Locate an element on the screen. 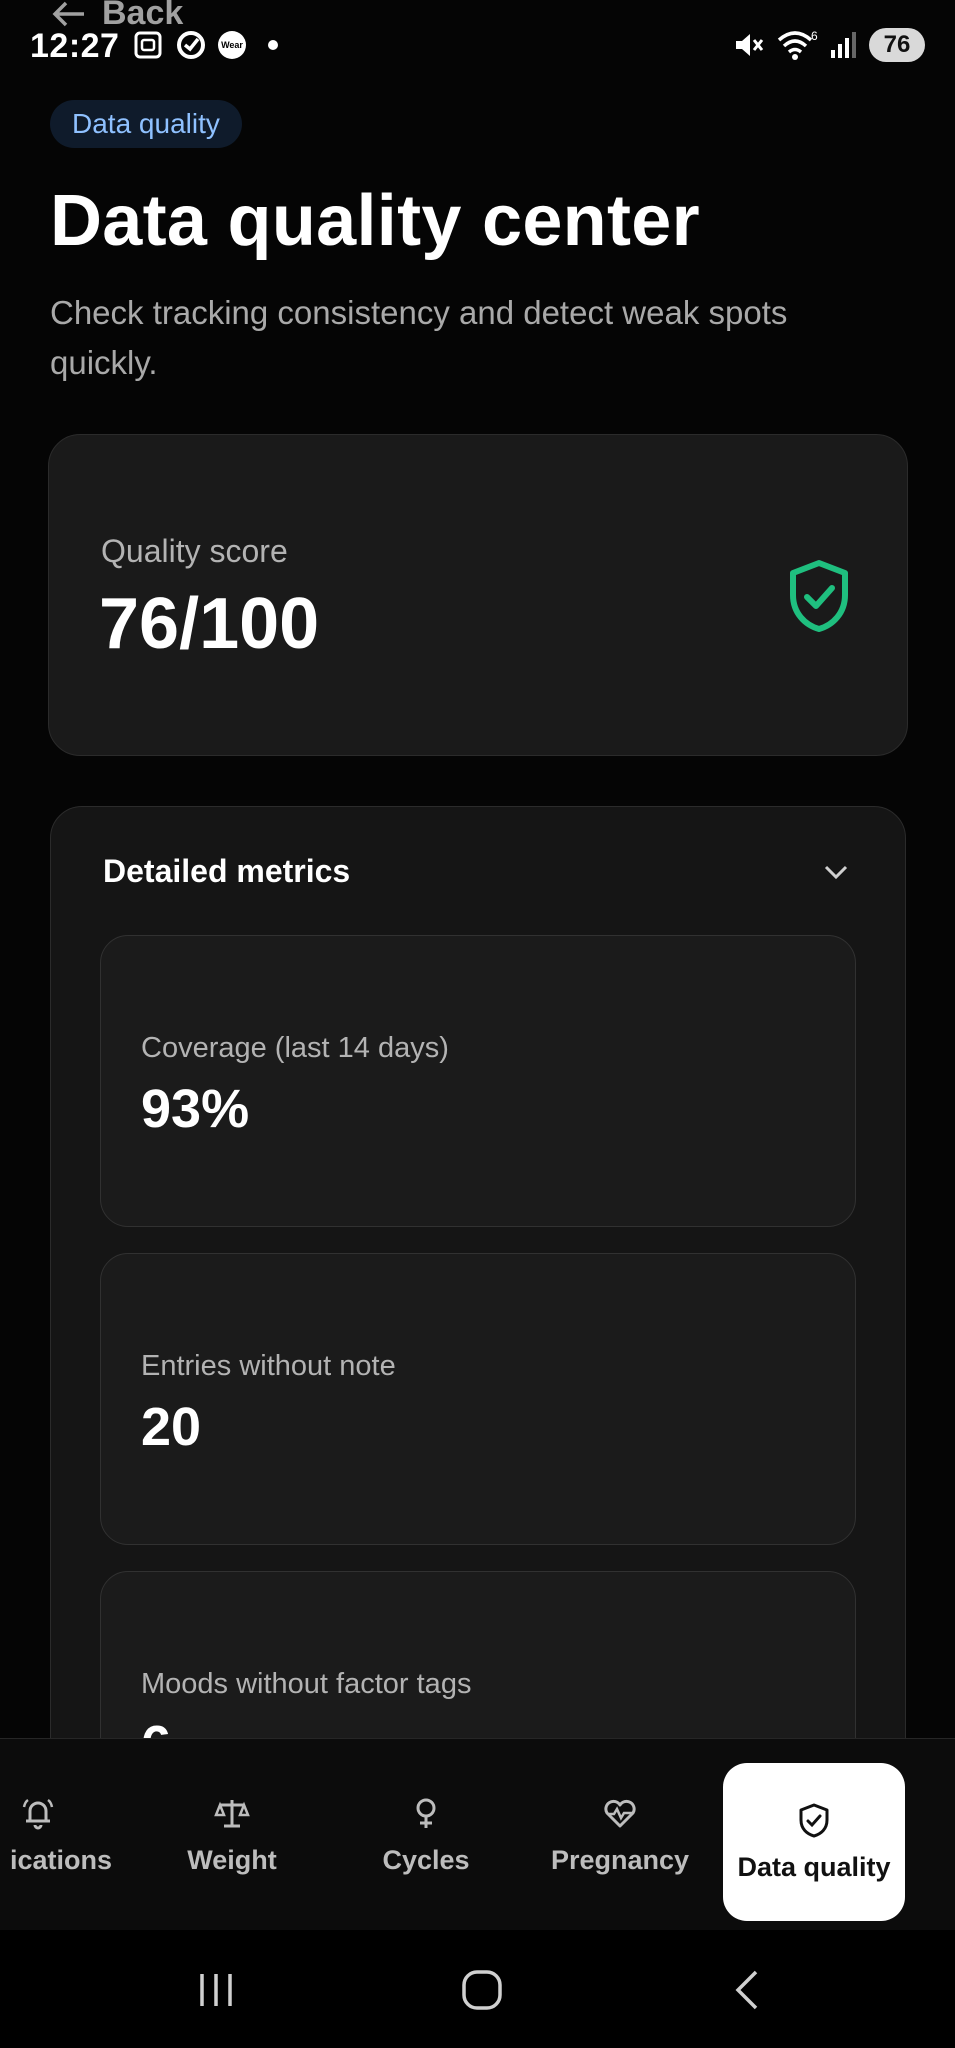  quality-score-label: Quality score is located at coordinates (194, 551).